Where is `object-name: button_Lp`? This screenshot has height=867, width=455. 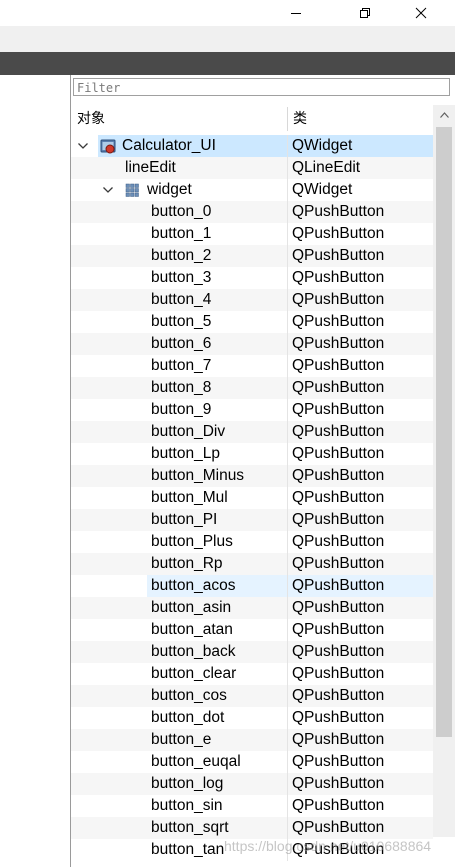
object-name: button_Lp is located at coordinates (185, 453).